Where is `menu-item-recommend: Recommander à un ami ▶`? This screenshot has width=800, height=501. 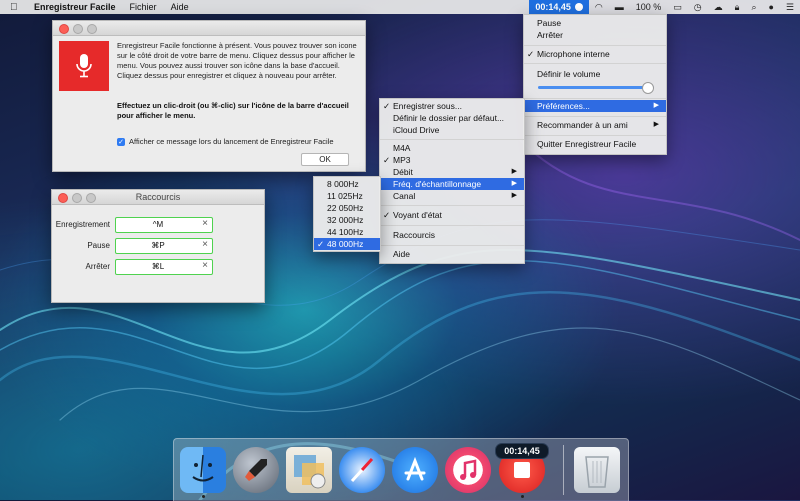 menu-item-recommend: Recommander à un ami ▶ is located at coordinates (595, 125).